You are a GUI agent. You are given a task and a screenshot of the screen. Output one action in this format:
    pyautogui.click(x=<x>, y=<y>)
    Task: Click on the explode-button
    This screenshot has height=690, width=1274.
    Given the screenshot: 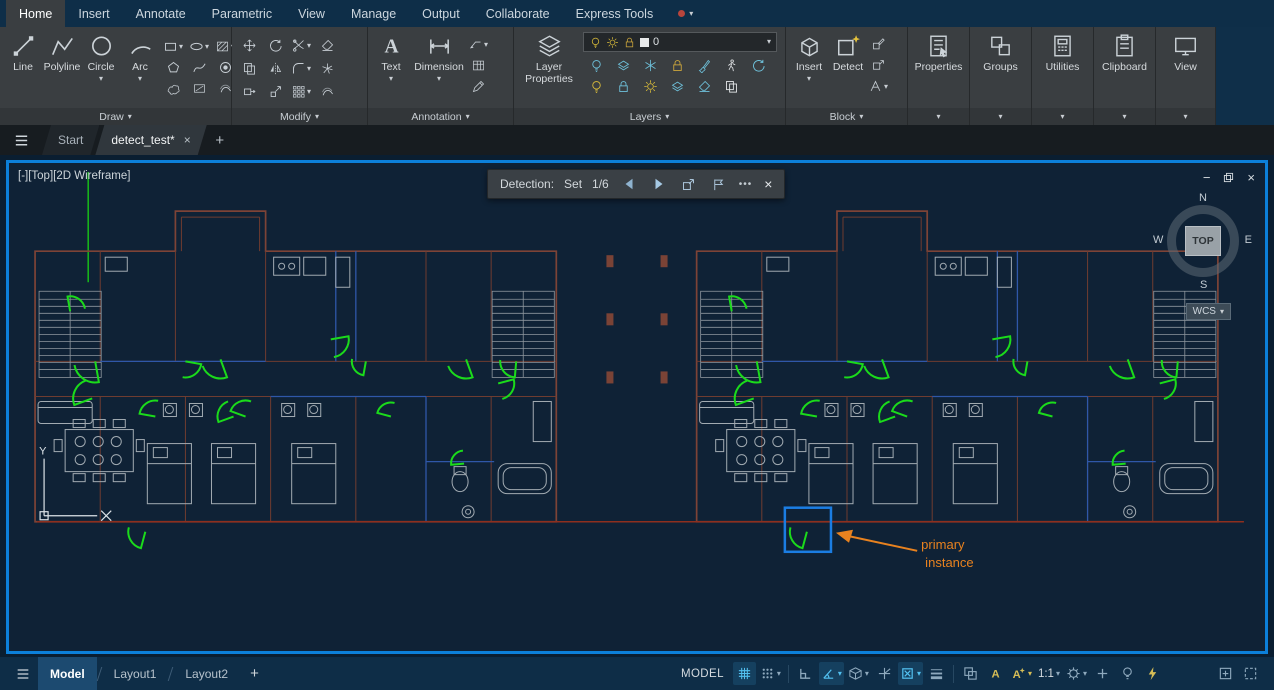 What is the action you would take?
    pyautogui.click(x=327, y=68)
    